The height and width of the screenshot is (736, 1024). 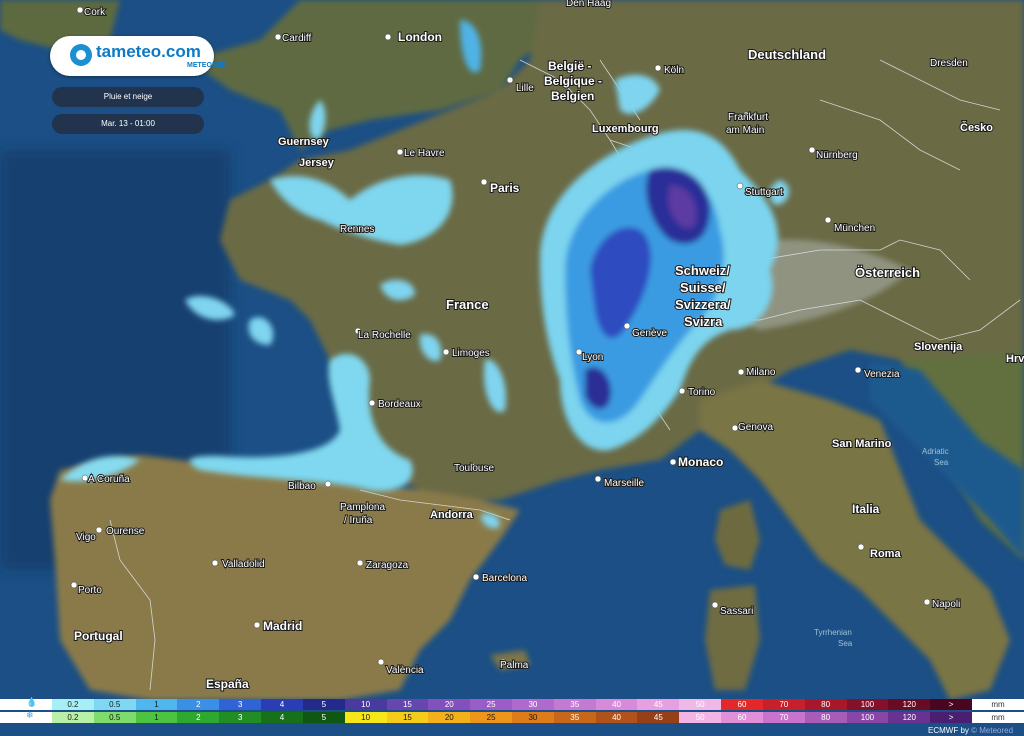 I want to click on credit-prefix: ECMWF by, so click(x=950, y=730).